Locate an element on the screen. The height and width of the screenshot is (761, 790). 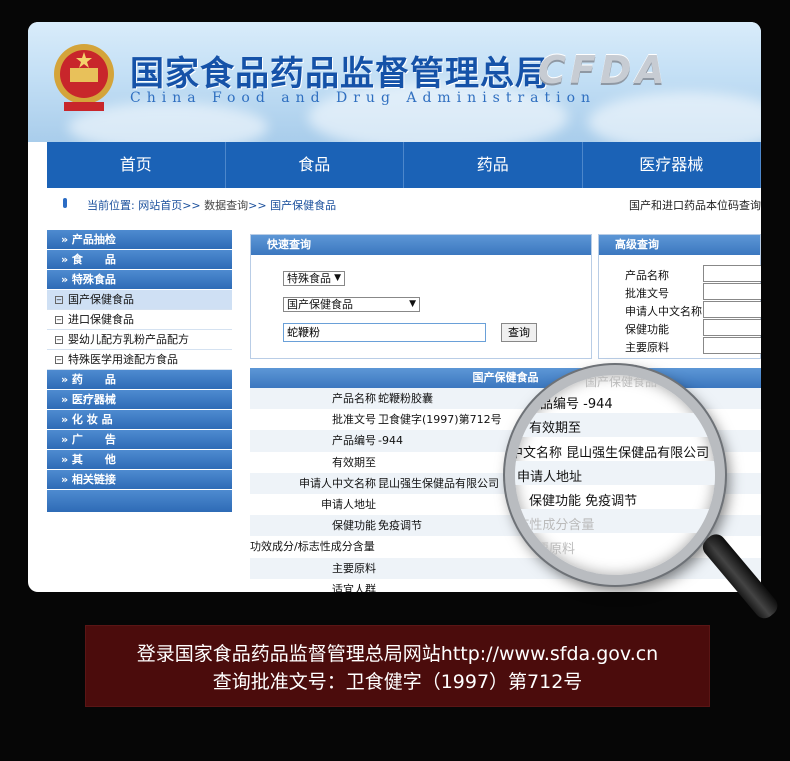
row-label: 保健功能 is located at coordinates (354, 526).